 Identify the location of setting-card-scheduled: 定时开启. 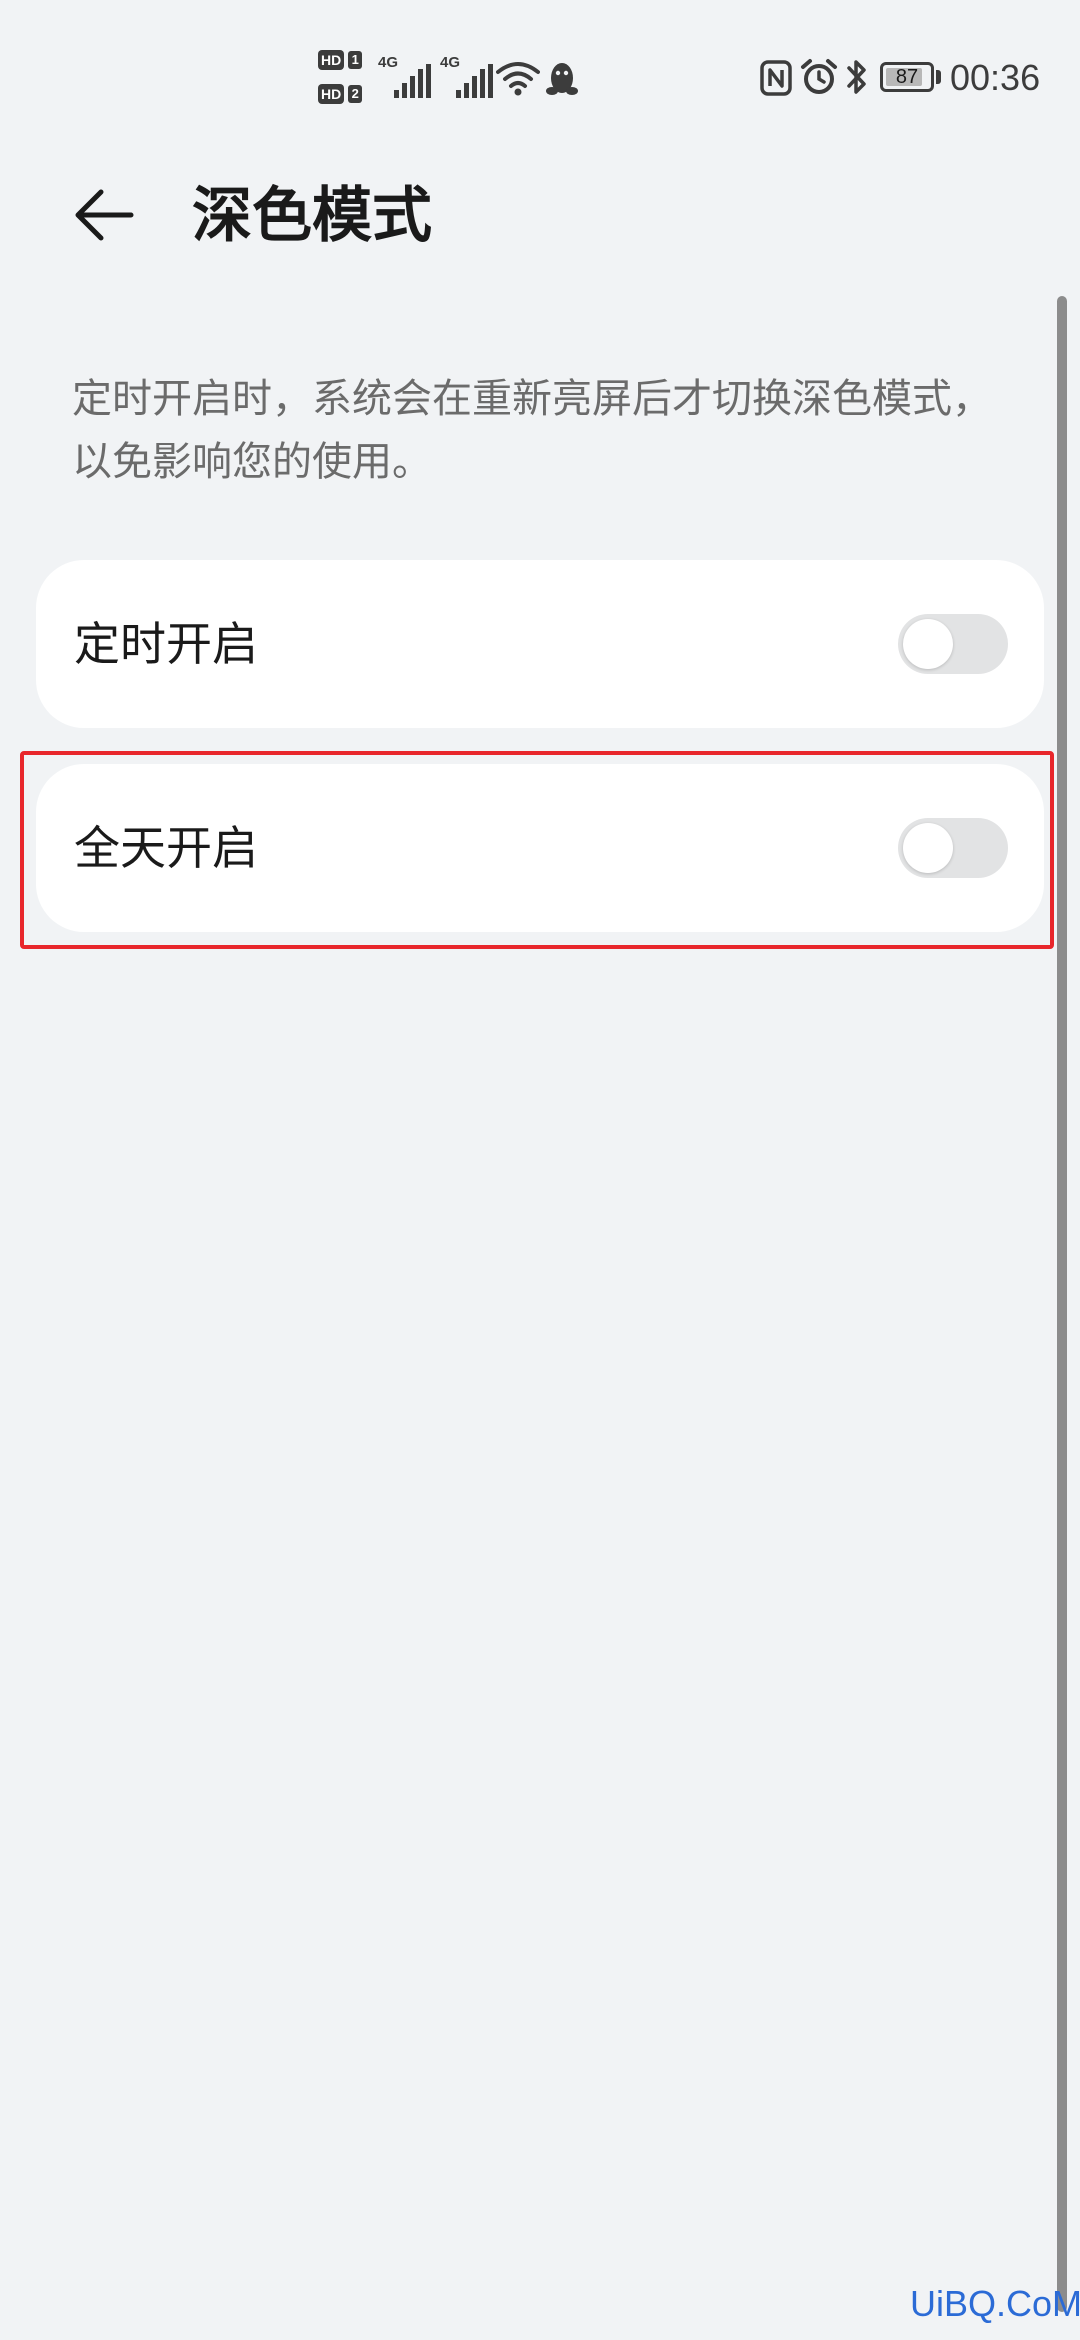
(540, 644).